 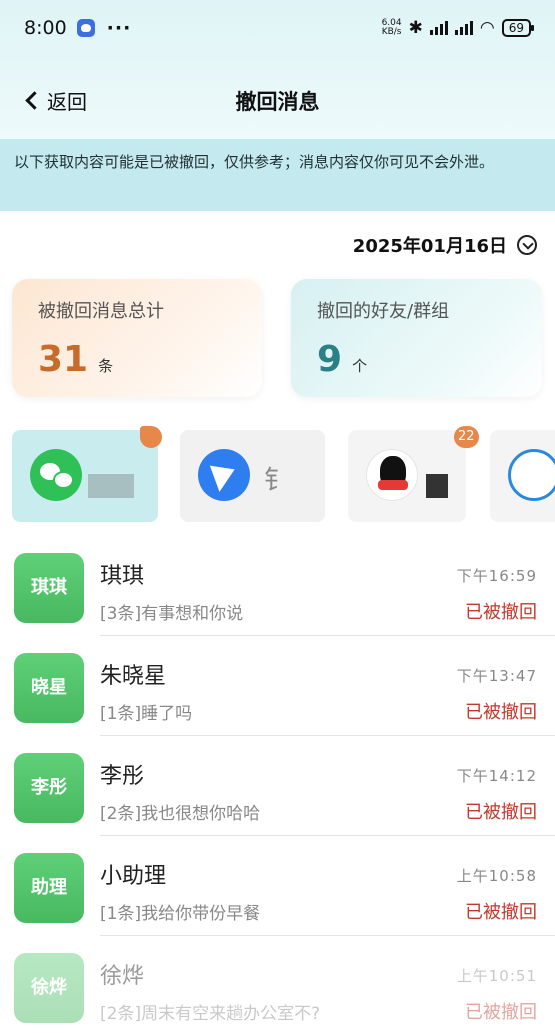 I want to click on contact-name: 琪琪, so click(x=122, y=576).